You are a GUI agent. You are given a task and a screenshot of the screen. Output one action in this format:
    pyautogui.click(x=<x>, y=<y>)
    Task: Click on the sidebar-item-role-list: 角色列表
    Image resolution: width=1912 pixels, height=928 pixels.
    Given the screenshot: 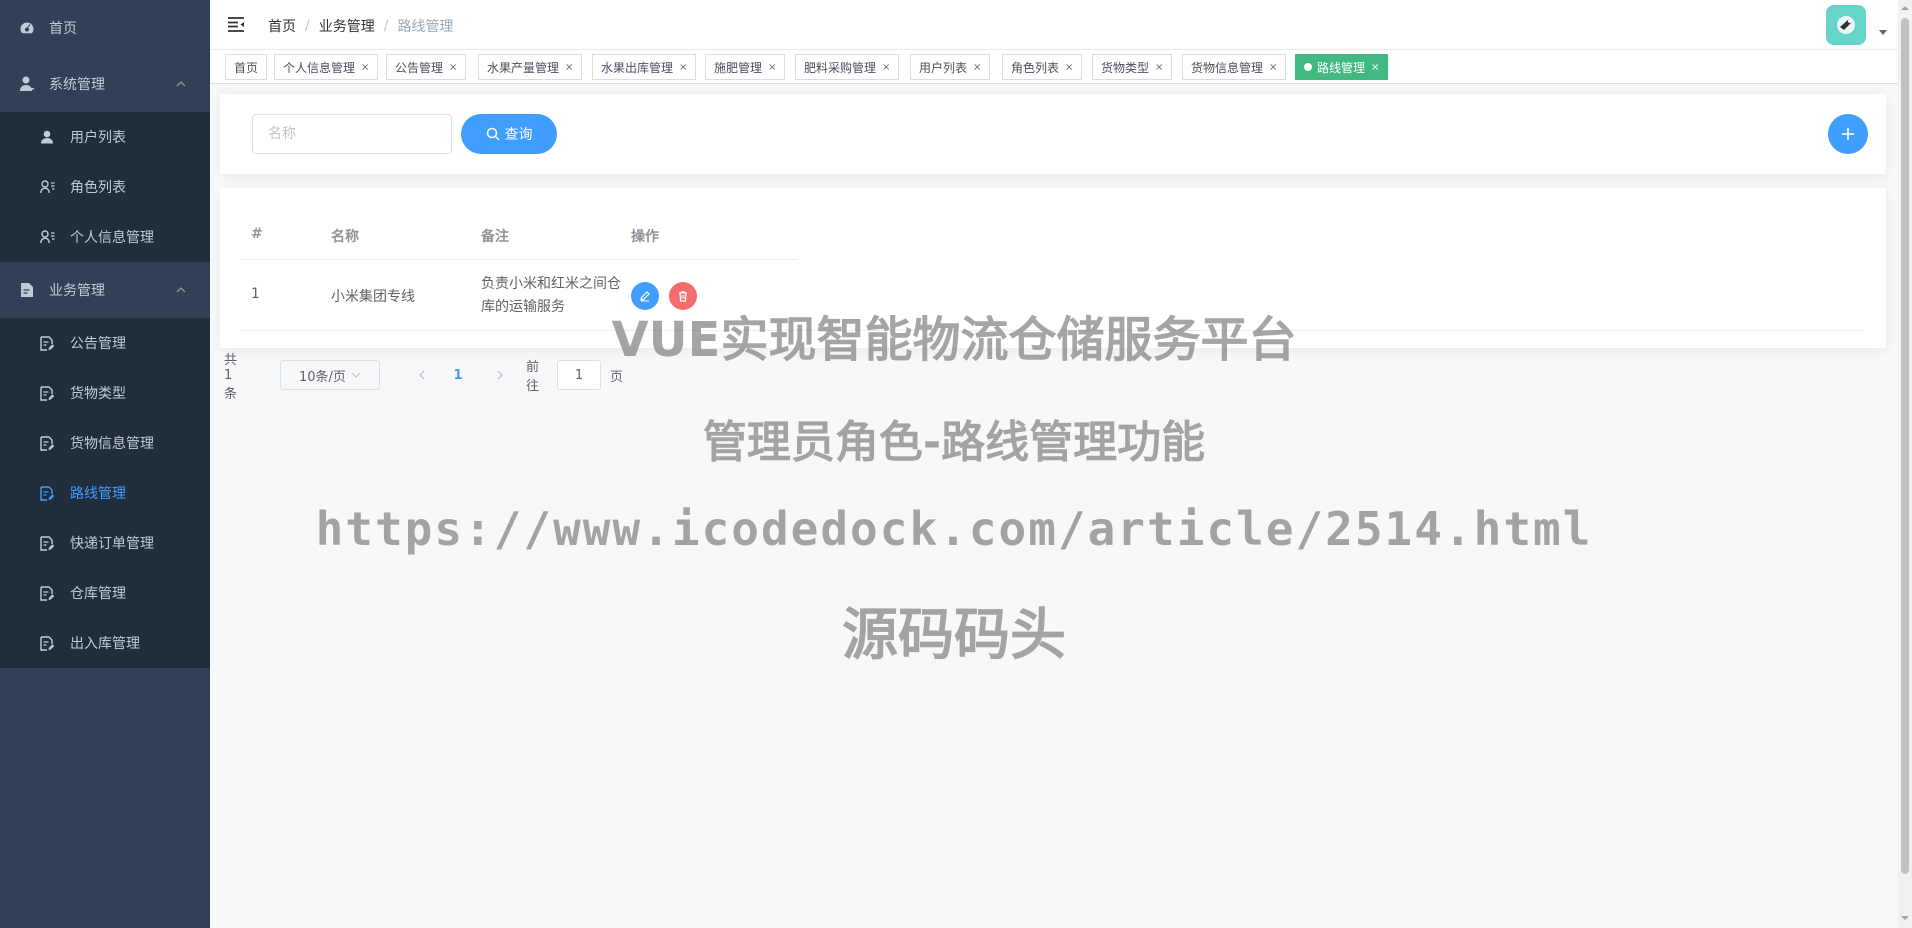 What is the action you would take?
    pyautogui.click(x=105, y=187)
    